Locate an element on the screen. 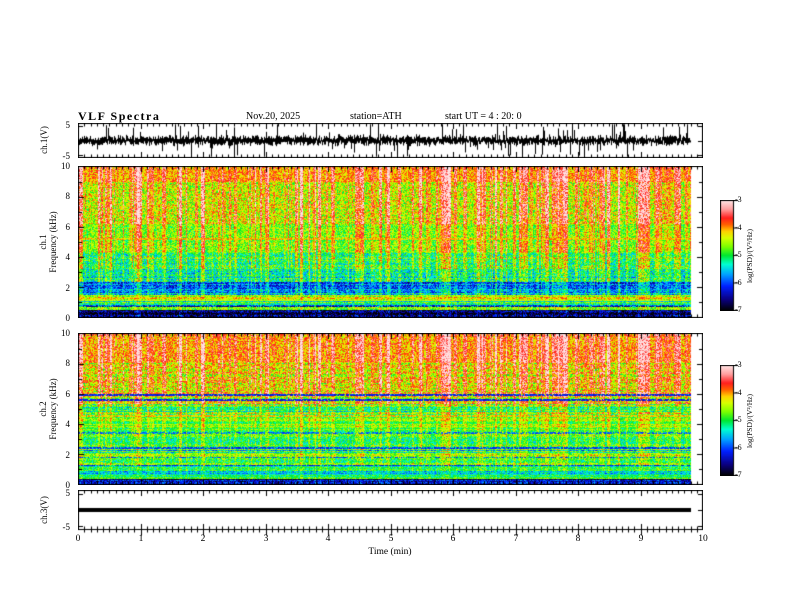 The image size is (792, 612). spec1-ytick: 6 is located at coordinates (68, 227).